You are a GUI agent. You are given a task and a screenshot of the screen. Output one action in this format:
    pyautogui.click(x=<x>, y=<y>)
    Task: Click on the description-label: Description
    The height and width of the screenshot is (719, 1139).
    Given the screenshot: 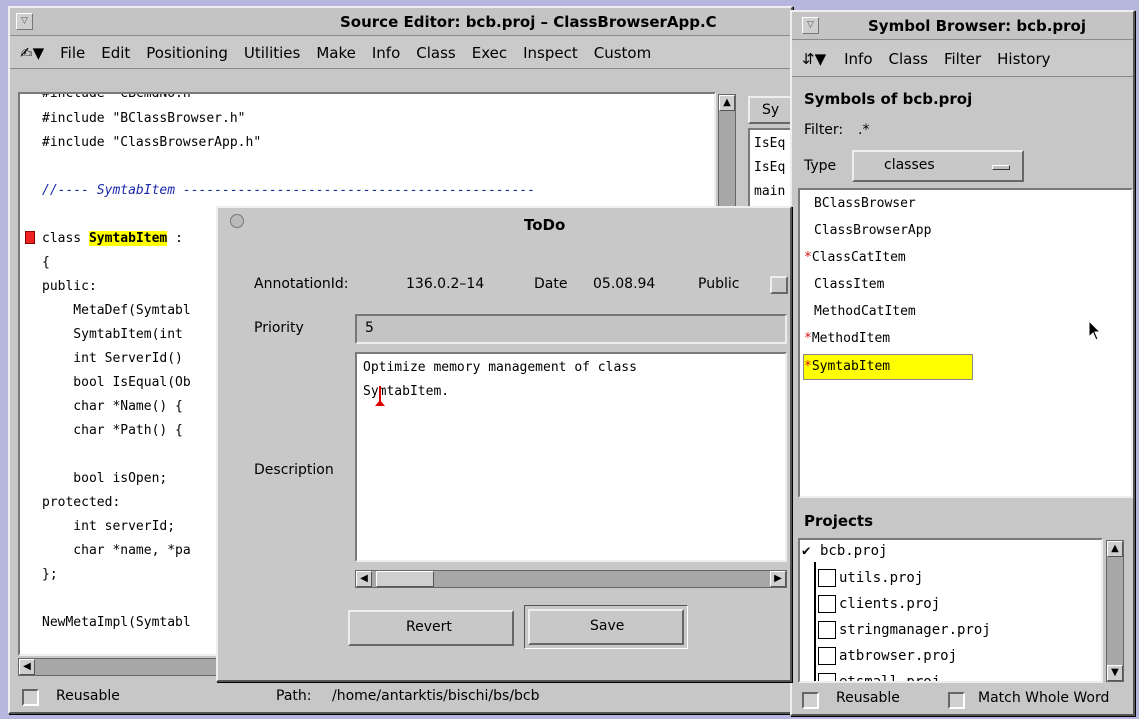 What is the action you would take?
    pyautogui.click(x=294, y=470)
    